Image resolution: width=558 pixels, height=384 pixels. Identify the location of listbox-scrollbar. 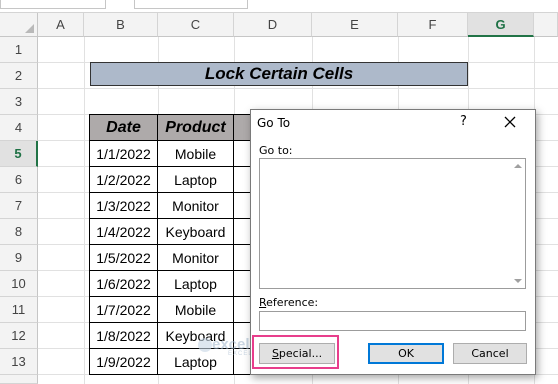
(517, 223).